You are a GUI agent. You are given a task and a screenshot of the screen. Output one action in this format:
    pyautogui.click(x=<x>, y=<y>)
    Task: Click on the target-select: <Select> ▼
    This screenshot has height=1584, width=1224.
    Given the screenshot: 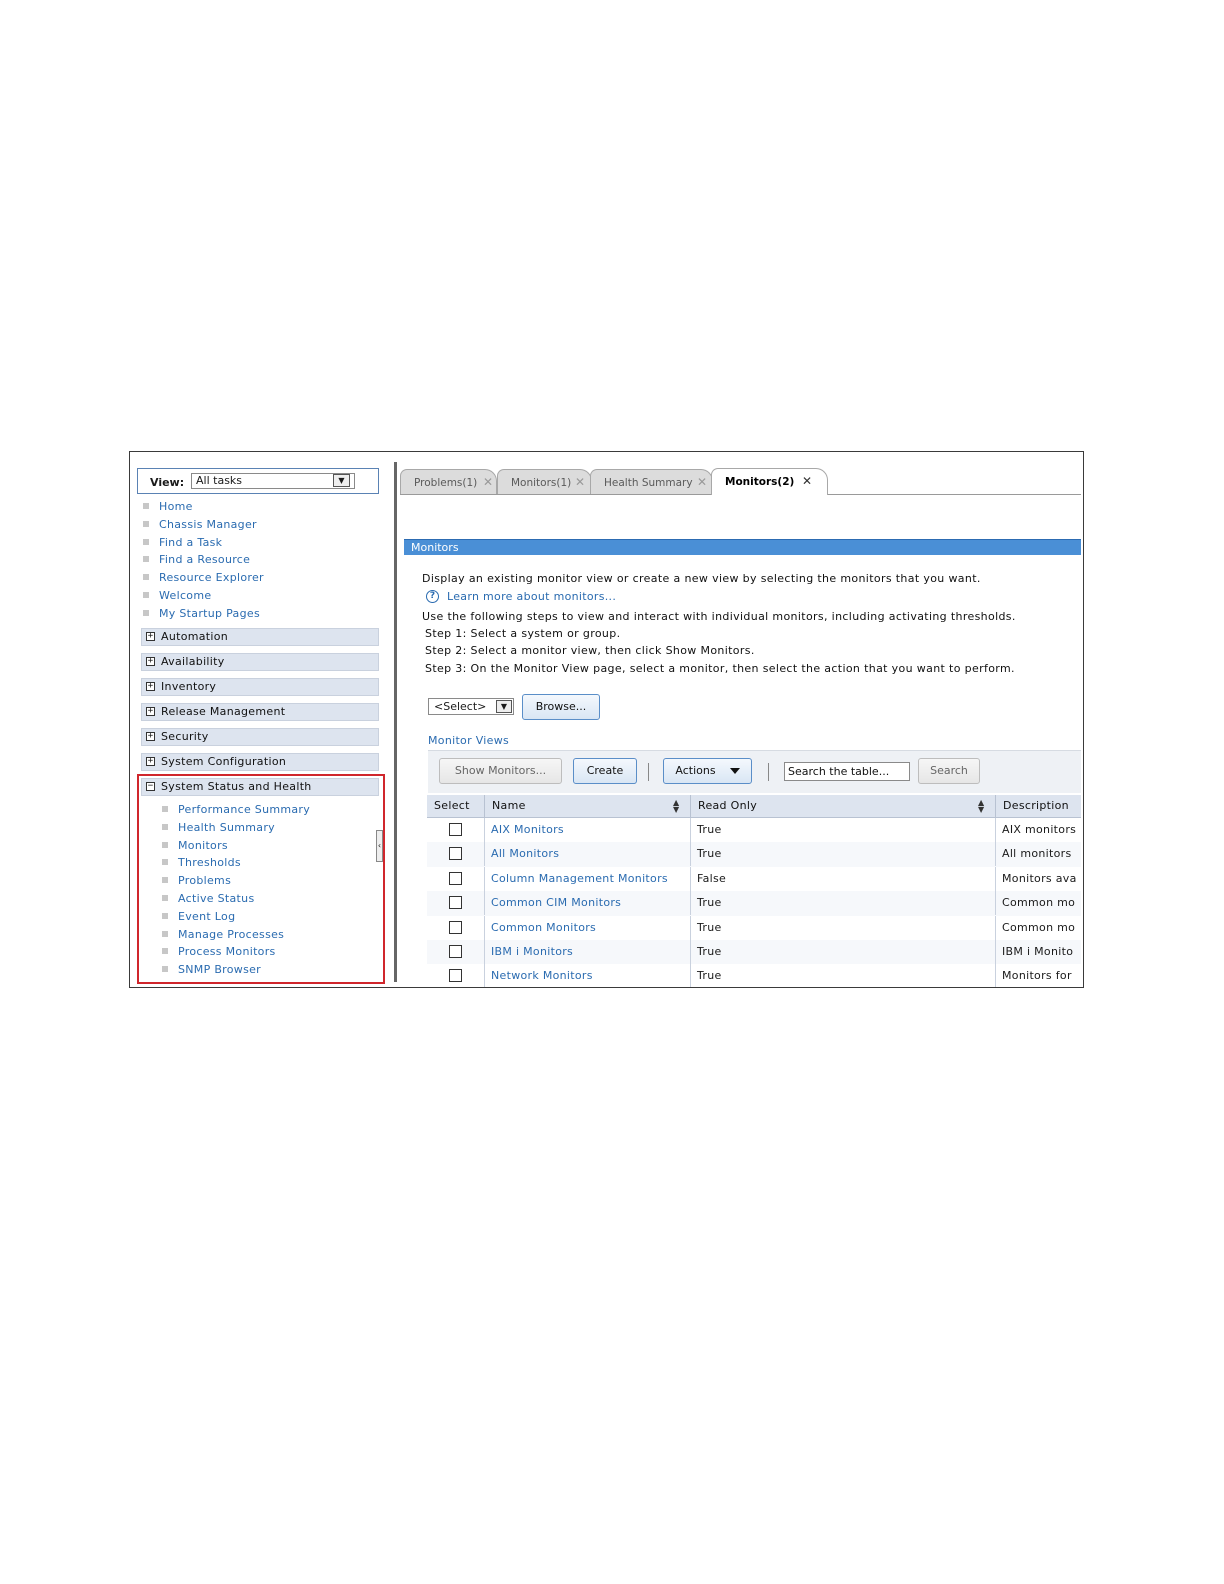 What is the action you would take?
    pyautogui.click(x=471, y=706)
    